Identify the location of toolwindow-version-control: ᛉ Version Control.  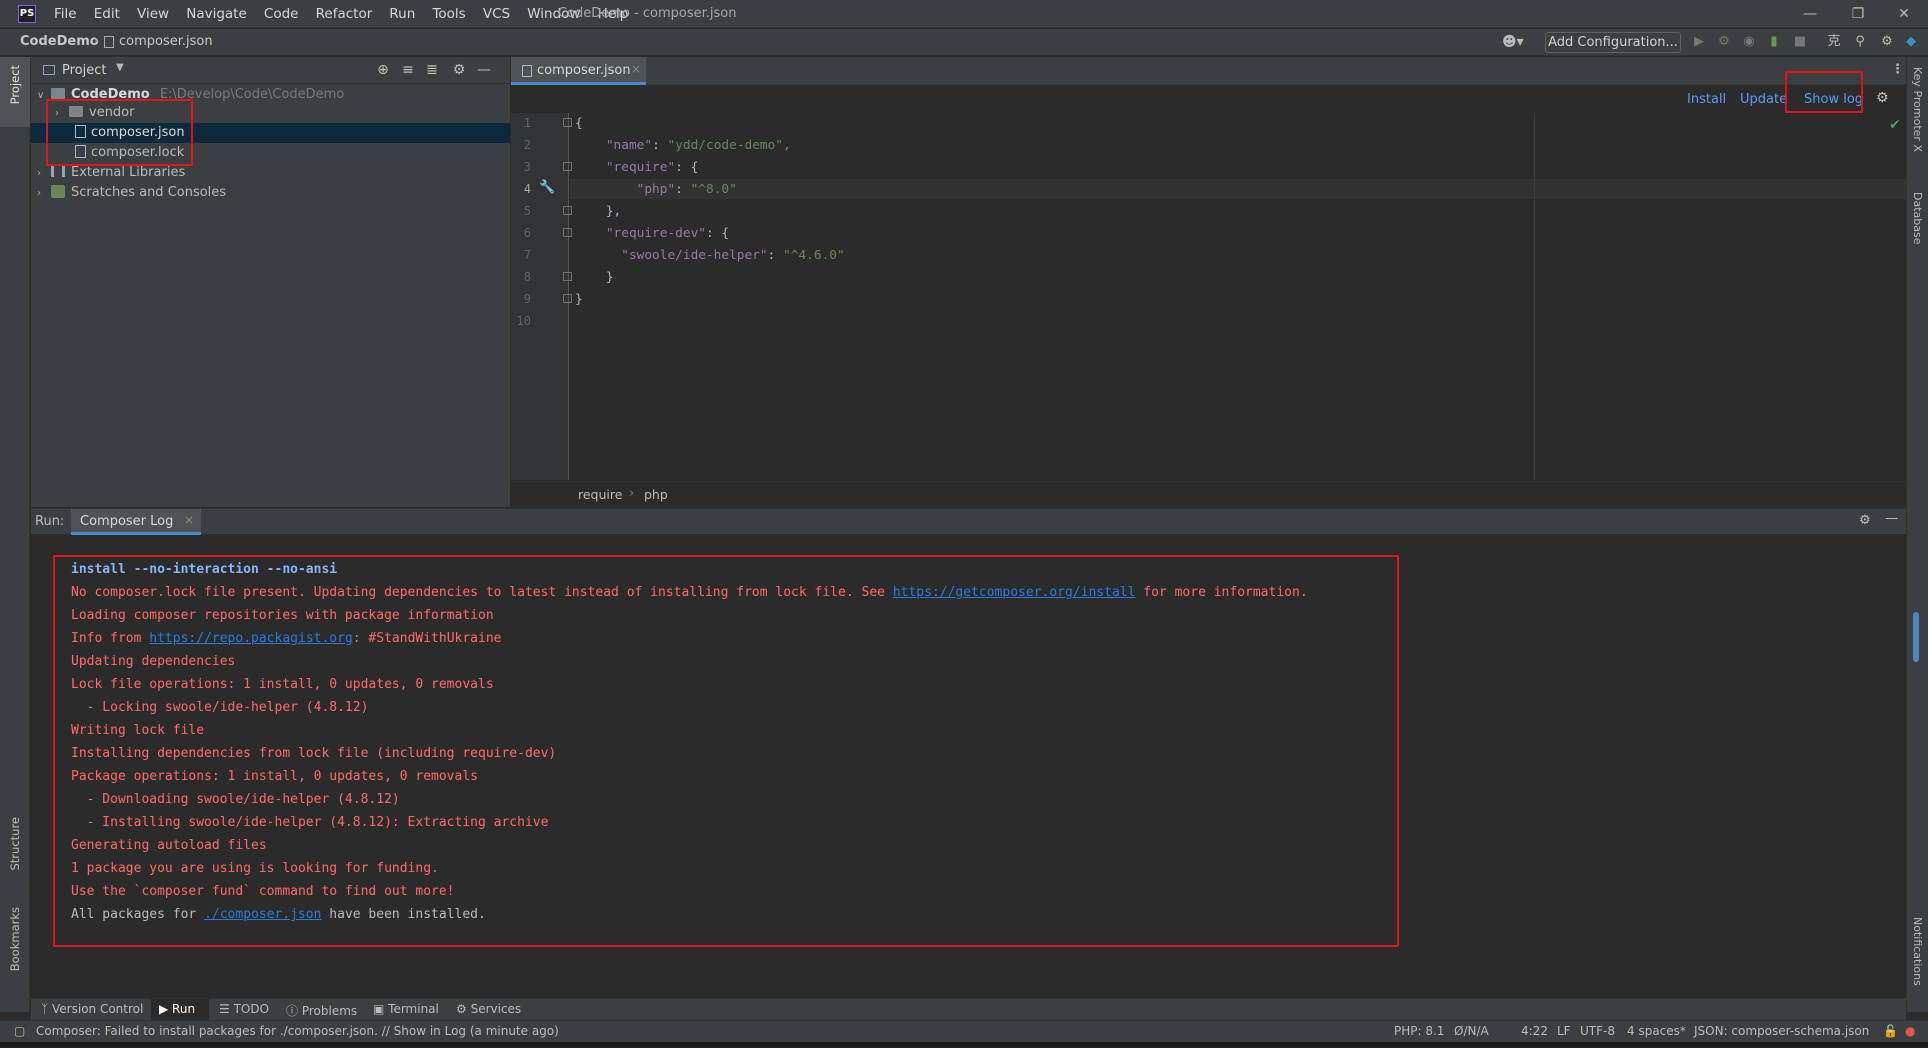
(92, 1009).